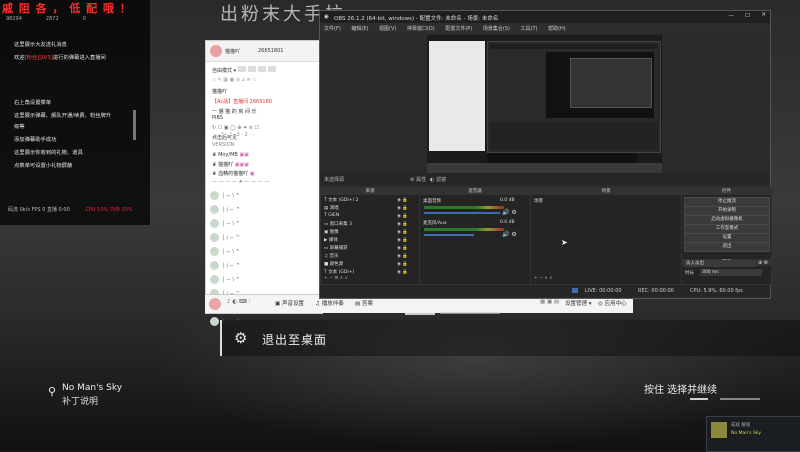 The height and width of the screenshot is (452, 800). I want to click on toolbar-grid-icon: ▦ ▣ ▤, so click(549, 302).